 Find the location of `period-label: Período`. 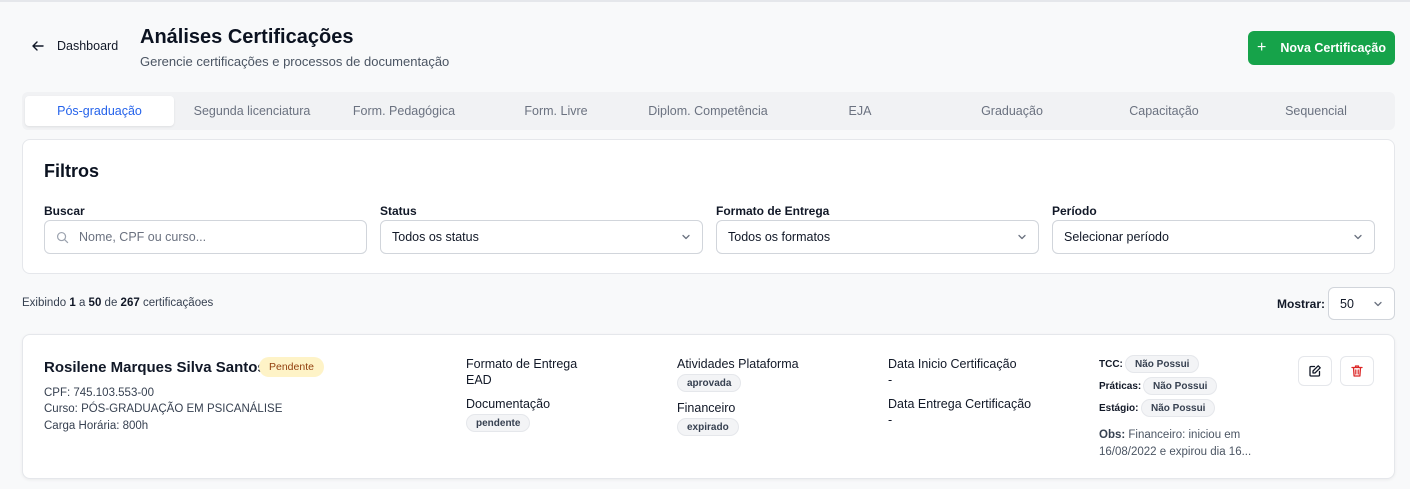

period-label: Período is located at coordinates (1074, 211).